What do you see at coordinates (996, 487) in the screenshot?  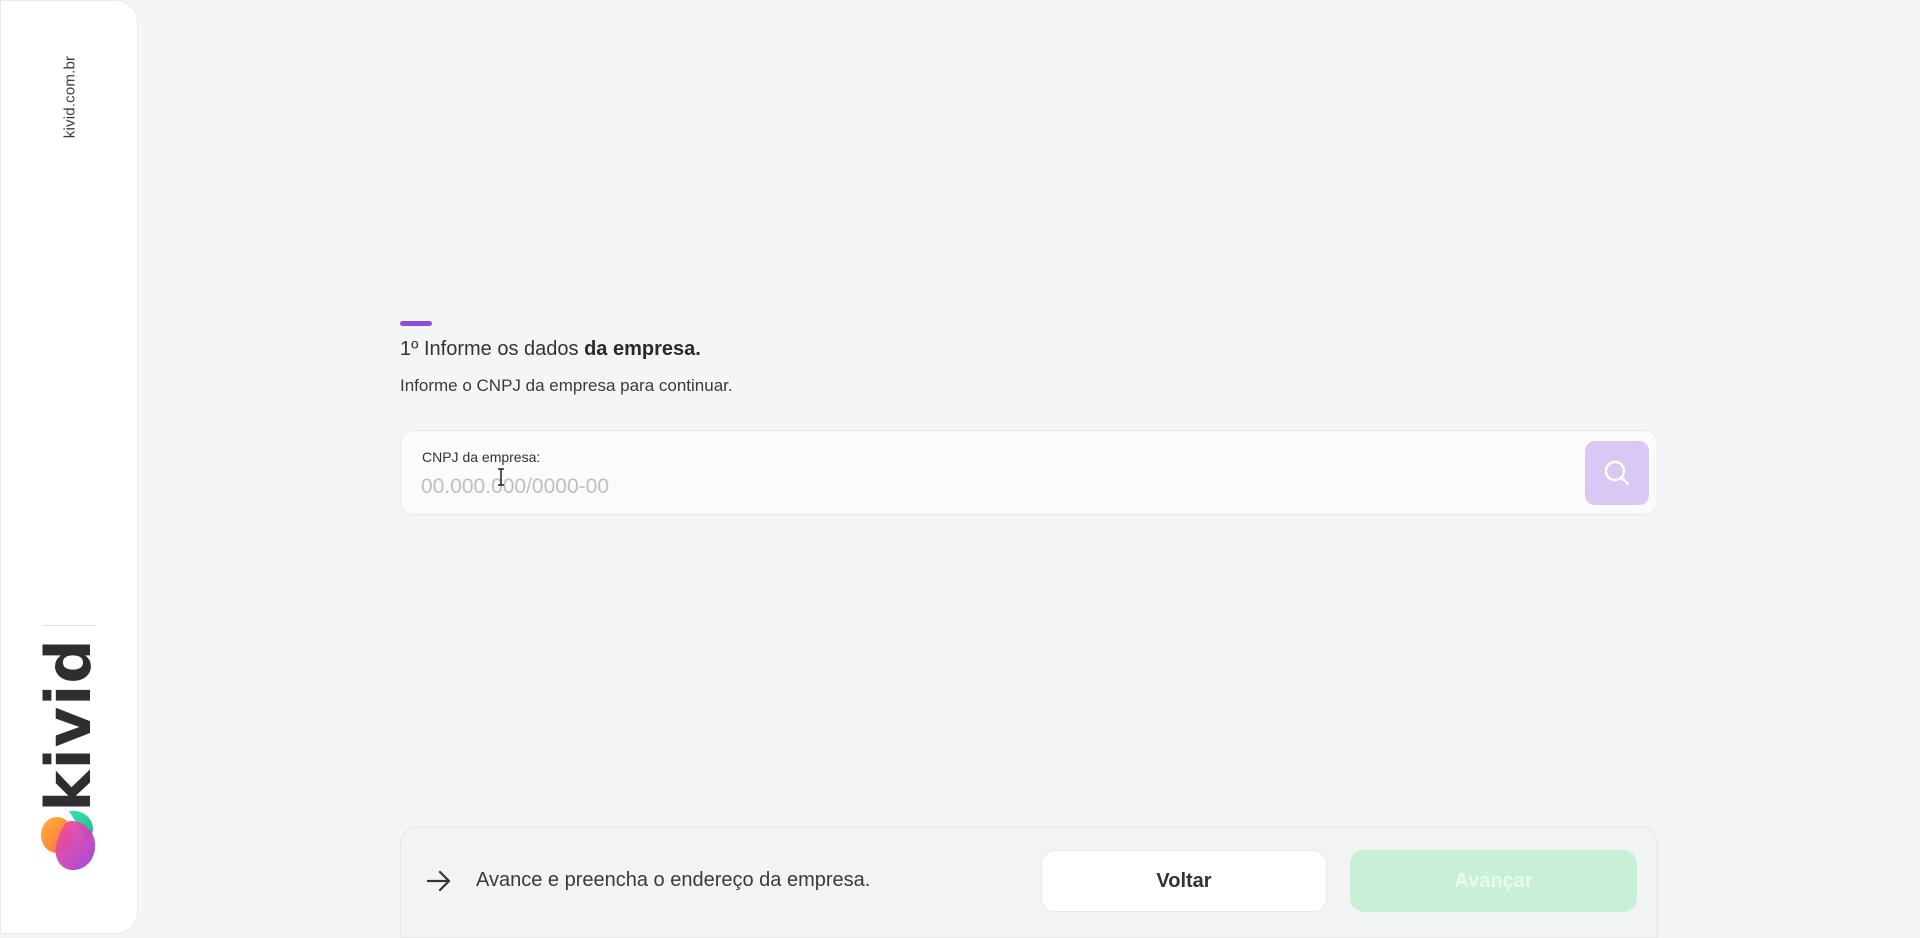 I see `cnpj-input` at bounding box center [996, 487].